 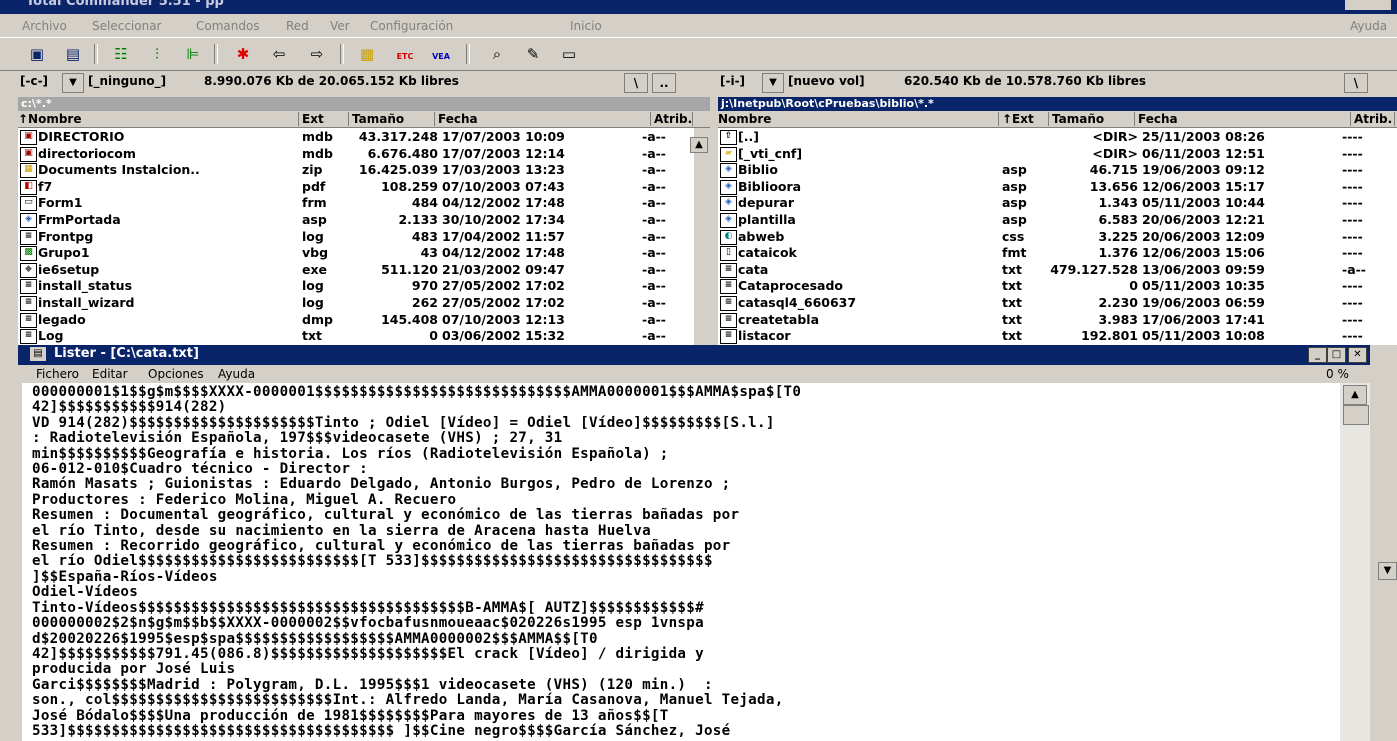 I want to click on lister-menu-fichero: Fichero, so click(x=57, y=374).